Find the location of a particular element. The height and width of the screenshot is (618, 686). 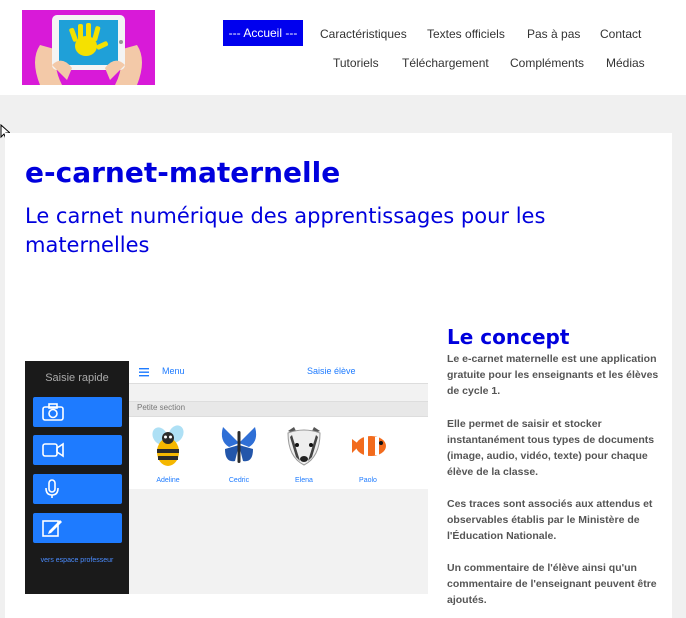

edit-icon is located at coordinates (52, 528).